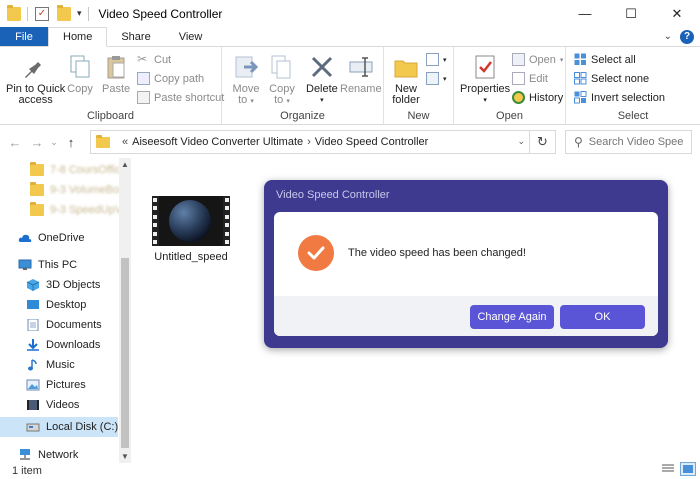 Image resolution: width=700 pixels, height=479 pixels. What do you see at coordinates (64, 12) in the screenshot?
I see `new-folder-quick-icon` at bounding box center [64, 12].